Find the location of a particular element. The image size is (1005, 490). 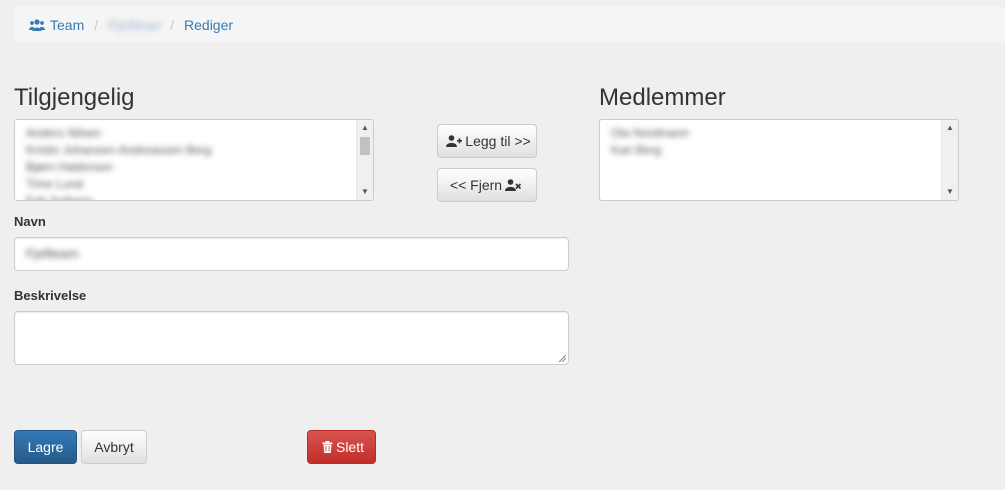

add-member-button: Legg til >> is located at coordinates (487, 141).